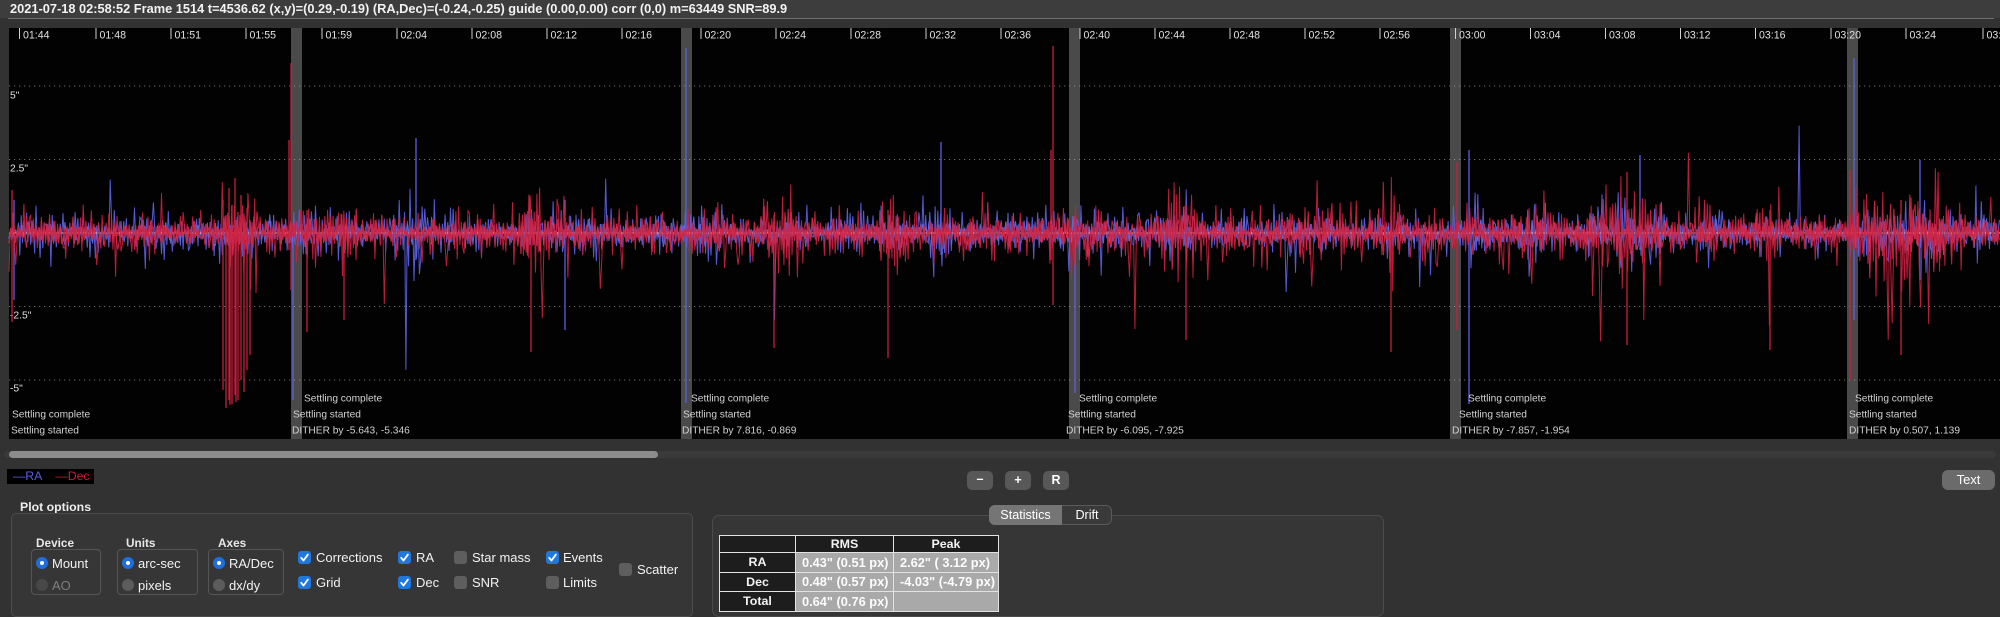  What do you see at coordinates (339, 36) in the screenshot?
I see `svg-text: 01:59` at bounding box center [339, 36].